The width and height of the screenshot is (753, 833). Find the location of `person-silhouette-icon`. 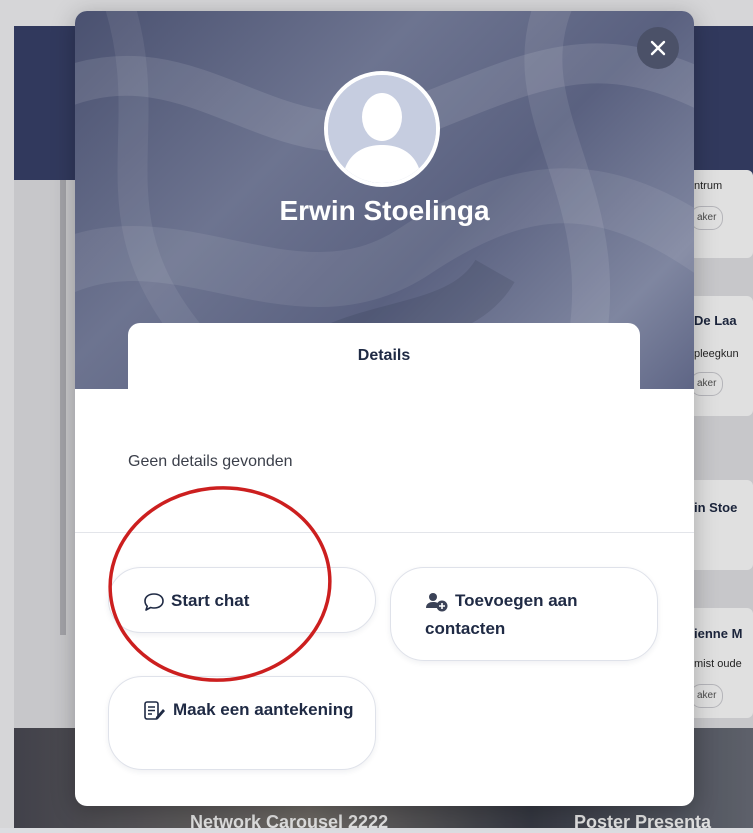

person-silhouette-icon is located at coordinates (382, 129).